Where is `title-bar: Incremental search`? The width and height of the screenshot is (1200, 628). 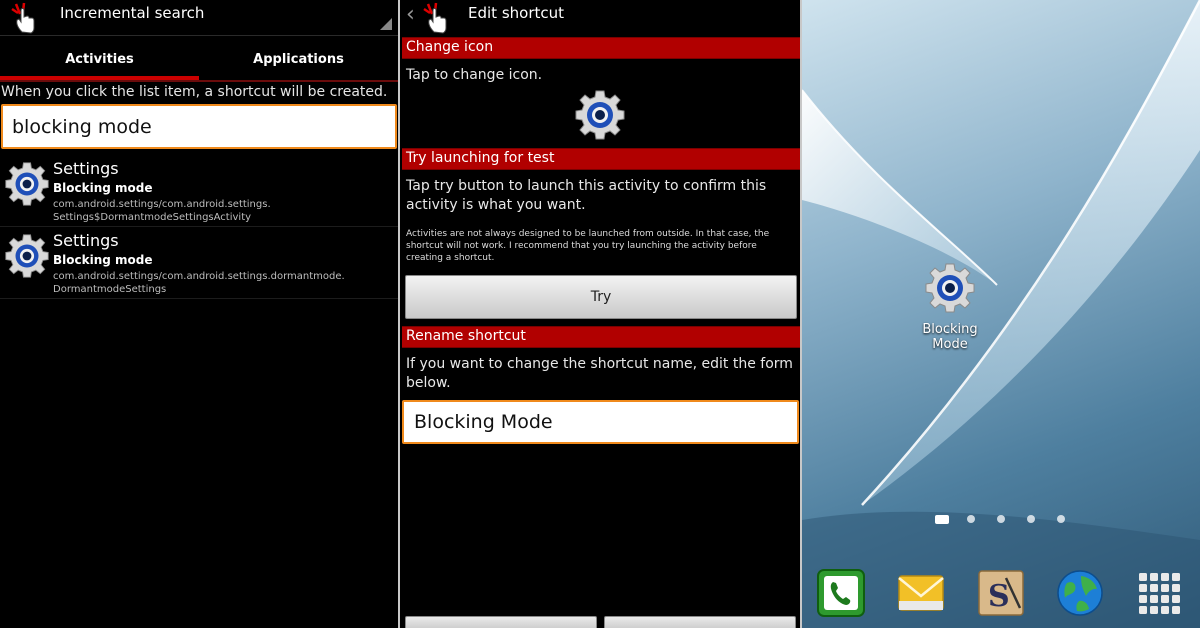 title-bar: Incremental search is located at coordinates (199, 18).